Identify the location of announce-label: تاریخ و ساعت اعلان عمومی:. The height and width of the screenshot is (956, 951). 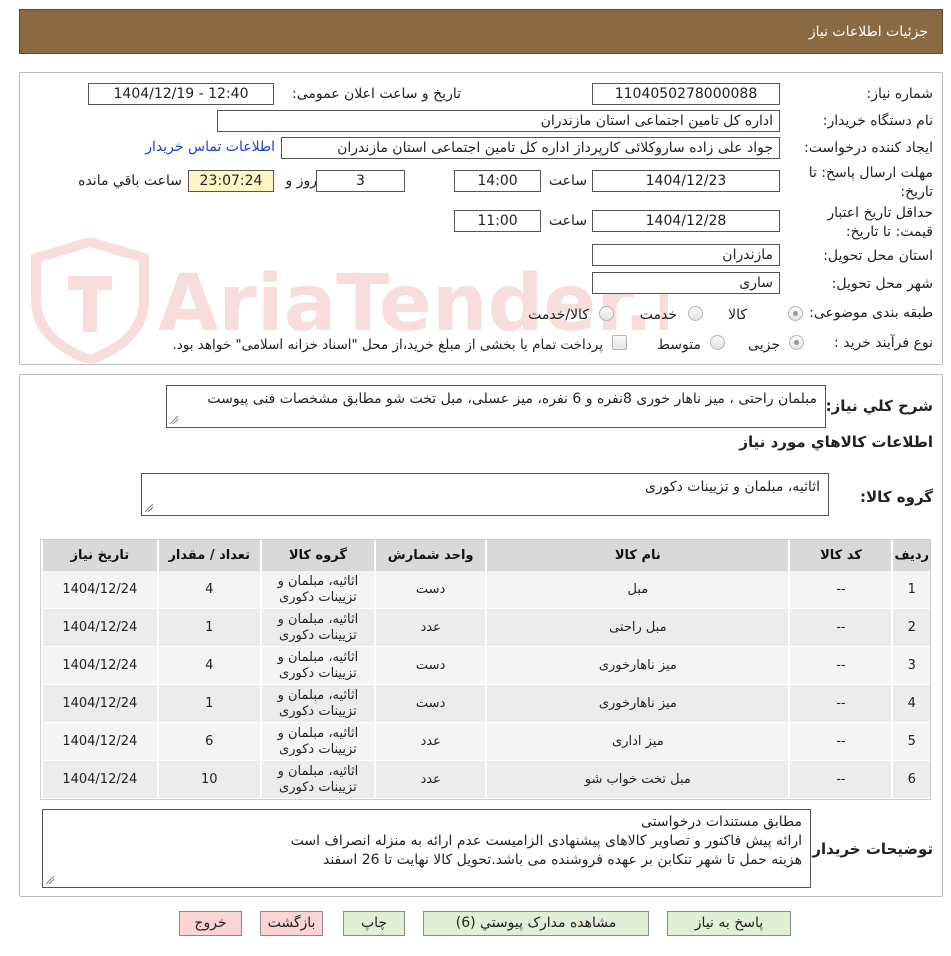
(376, 94).